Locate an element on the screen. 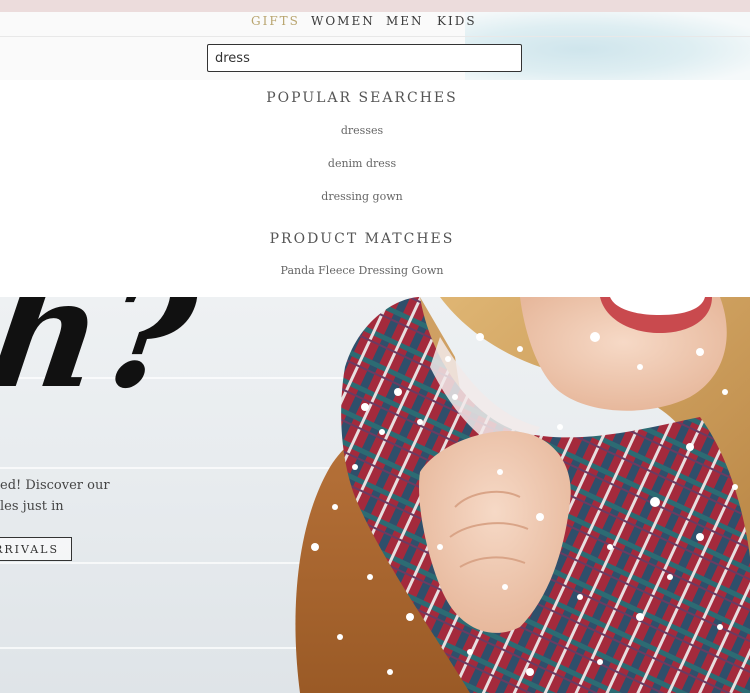 This screenshot has height=693, width=750. new-arrivals-button: RRIVALS is located at coordinates (36, 549).